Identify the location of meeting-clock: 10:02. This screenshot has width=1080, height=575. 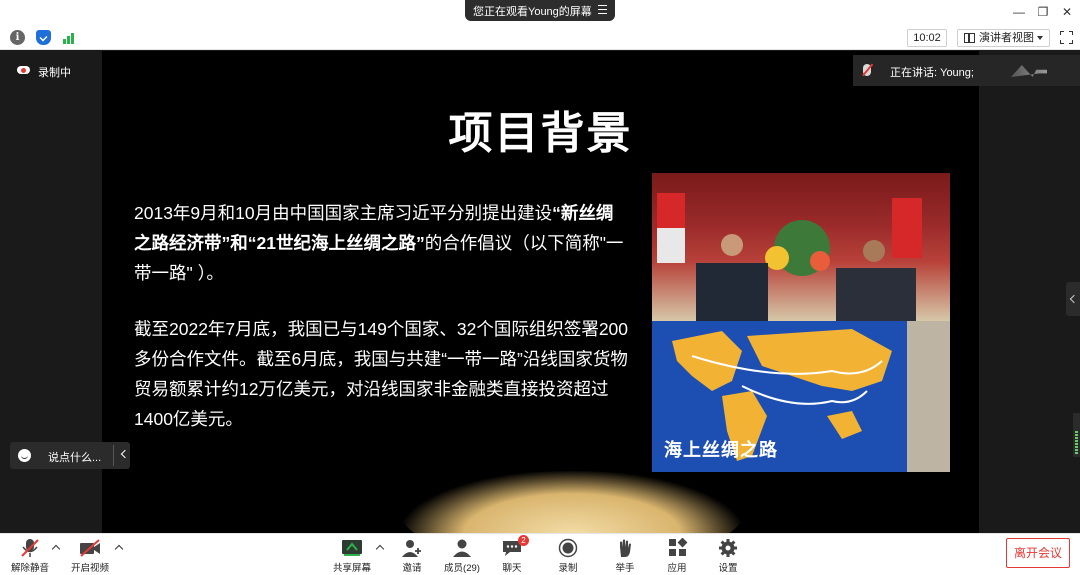
(927, 38).